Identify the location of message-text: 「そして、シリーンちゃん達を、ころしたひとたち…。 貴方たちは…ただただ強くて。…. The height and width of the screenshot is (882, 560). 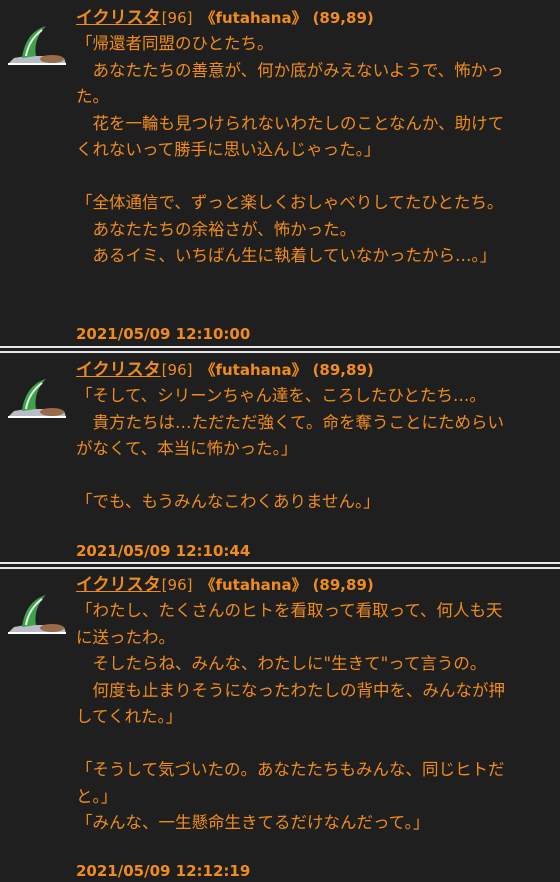
(290, 448).